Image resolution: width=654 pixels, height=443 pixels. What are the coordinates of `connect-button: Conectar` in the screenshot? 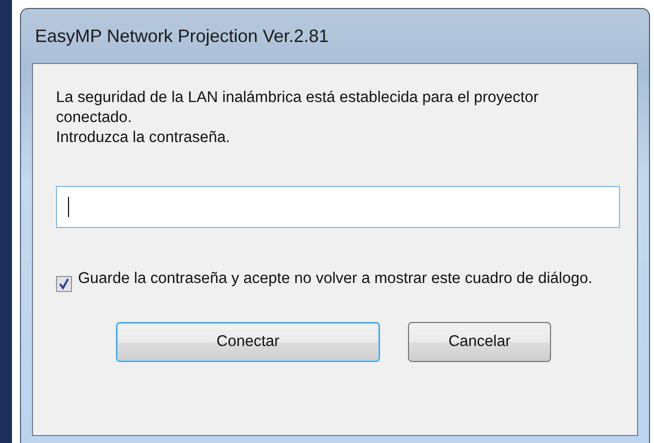 It's located at (248, 342).